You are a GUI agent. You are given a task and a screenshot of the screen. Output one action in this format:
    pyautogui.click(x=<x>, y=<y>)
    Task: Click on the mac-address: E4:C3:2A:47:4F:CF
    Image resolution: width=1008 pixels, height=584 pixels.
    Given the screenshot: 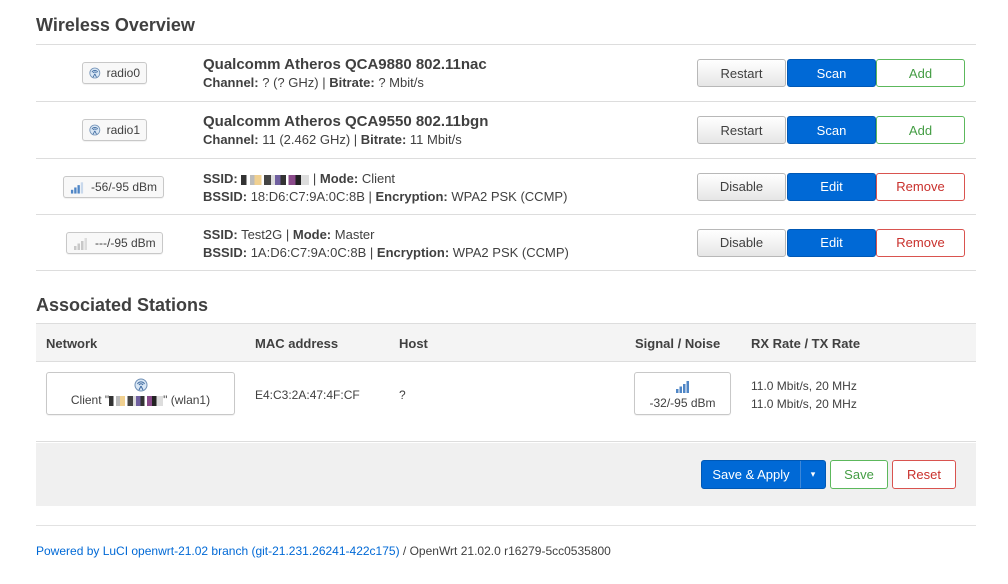 What is the action you would take?
    pyautogui.click(x=307, y=395)
    